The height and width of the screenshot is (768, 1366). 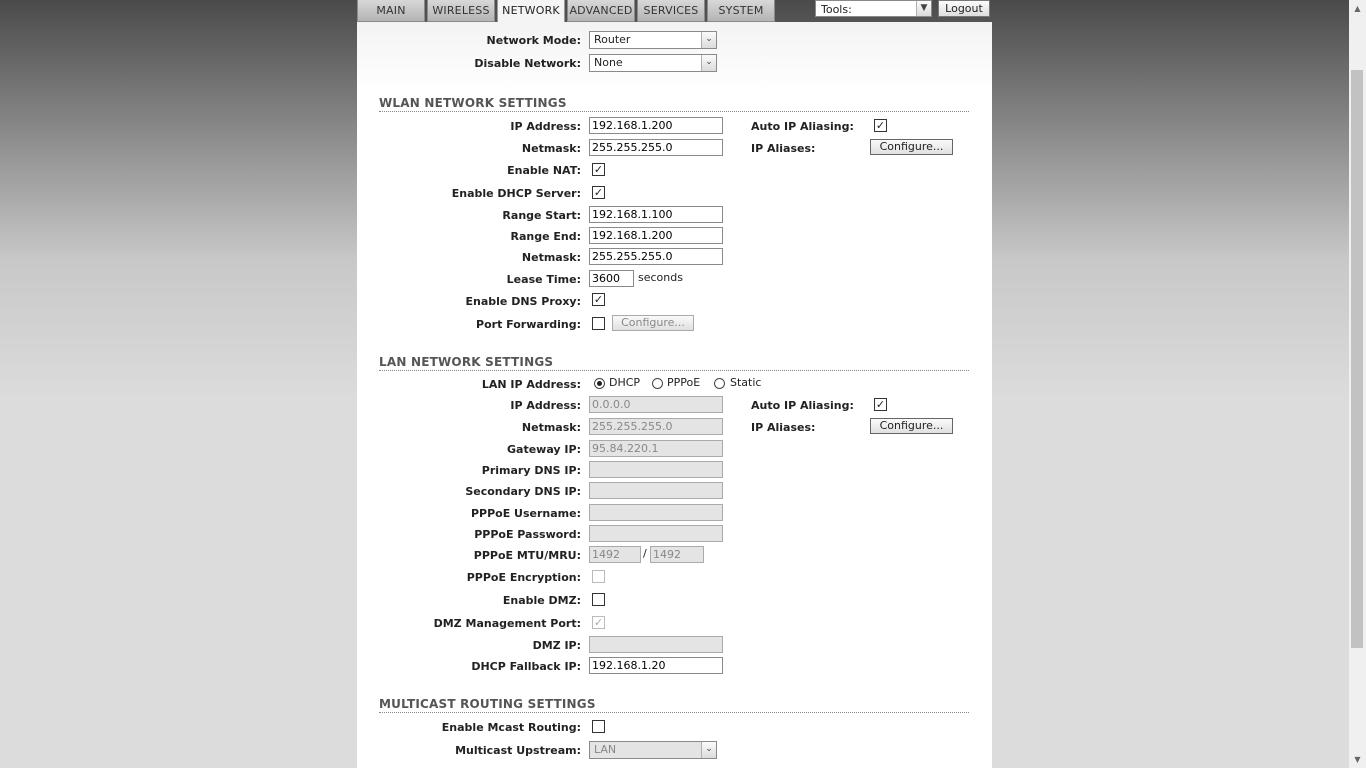 I want to click on wlan-section-divider, so click(x=674, y=111).